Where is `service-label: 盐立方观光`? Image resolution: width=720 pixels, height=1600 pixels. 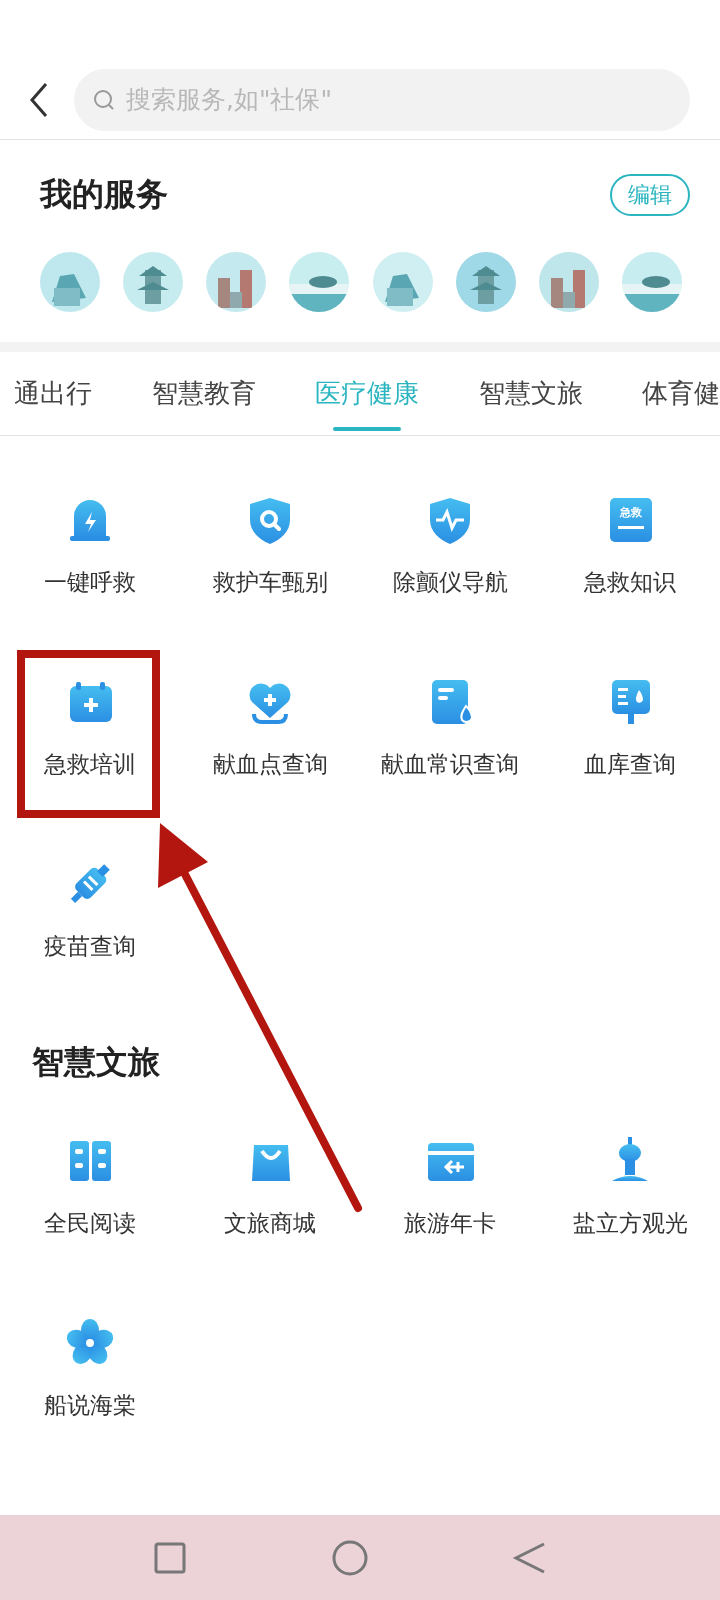
service-label: 盐立方观光 is located at coordinates (630, 1223).